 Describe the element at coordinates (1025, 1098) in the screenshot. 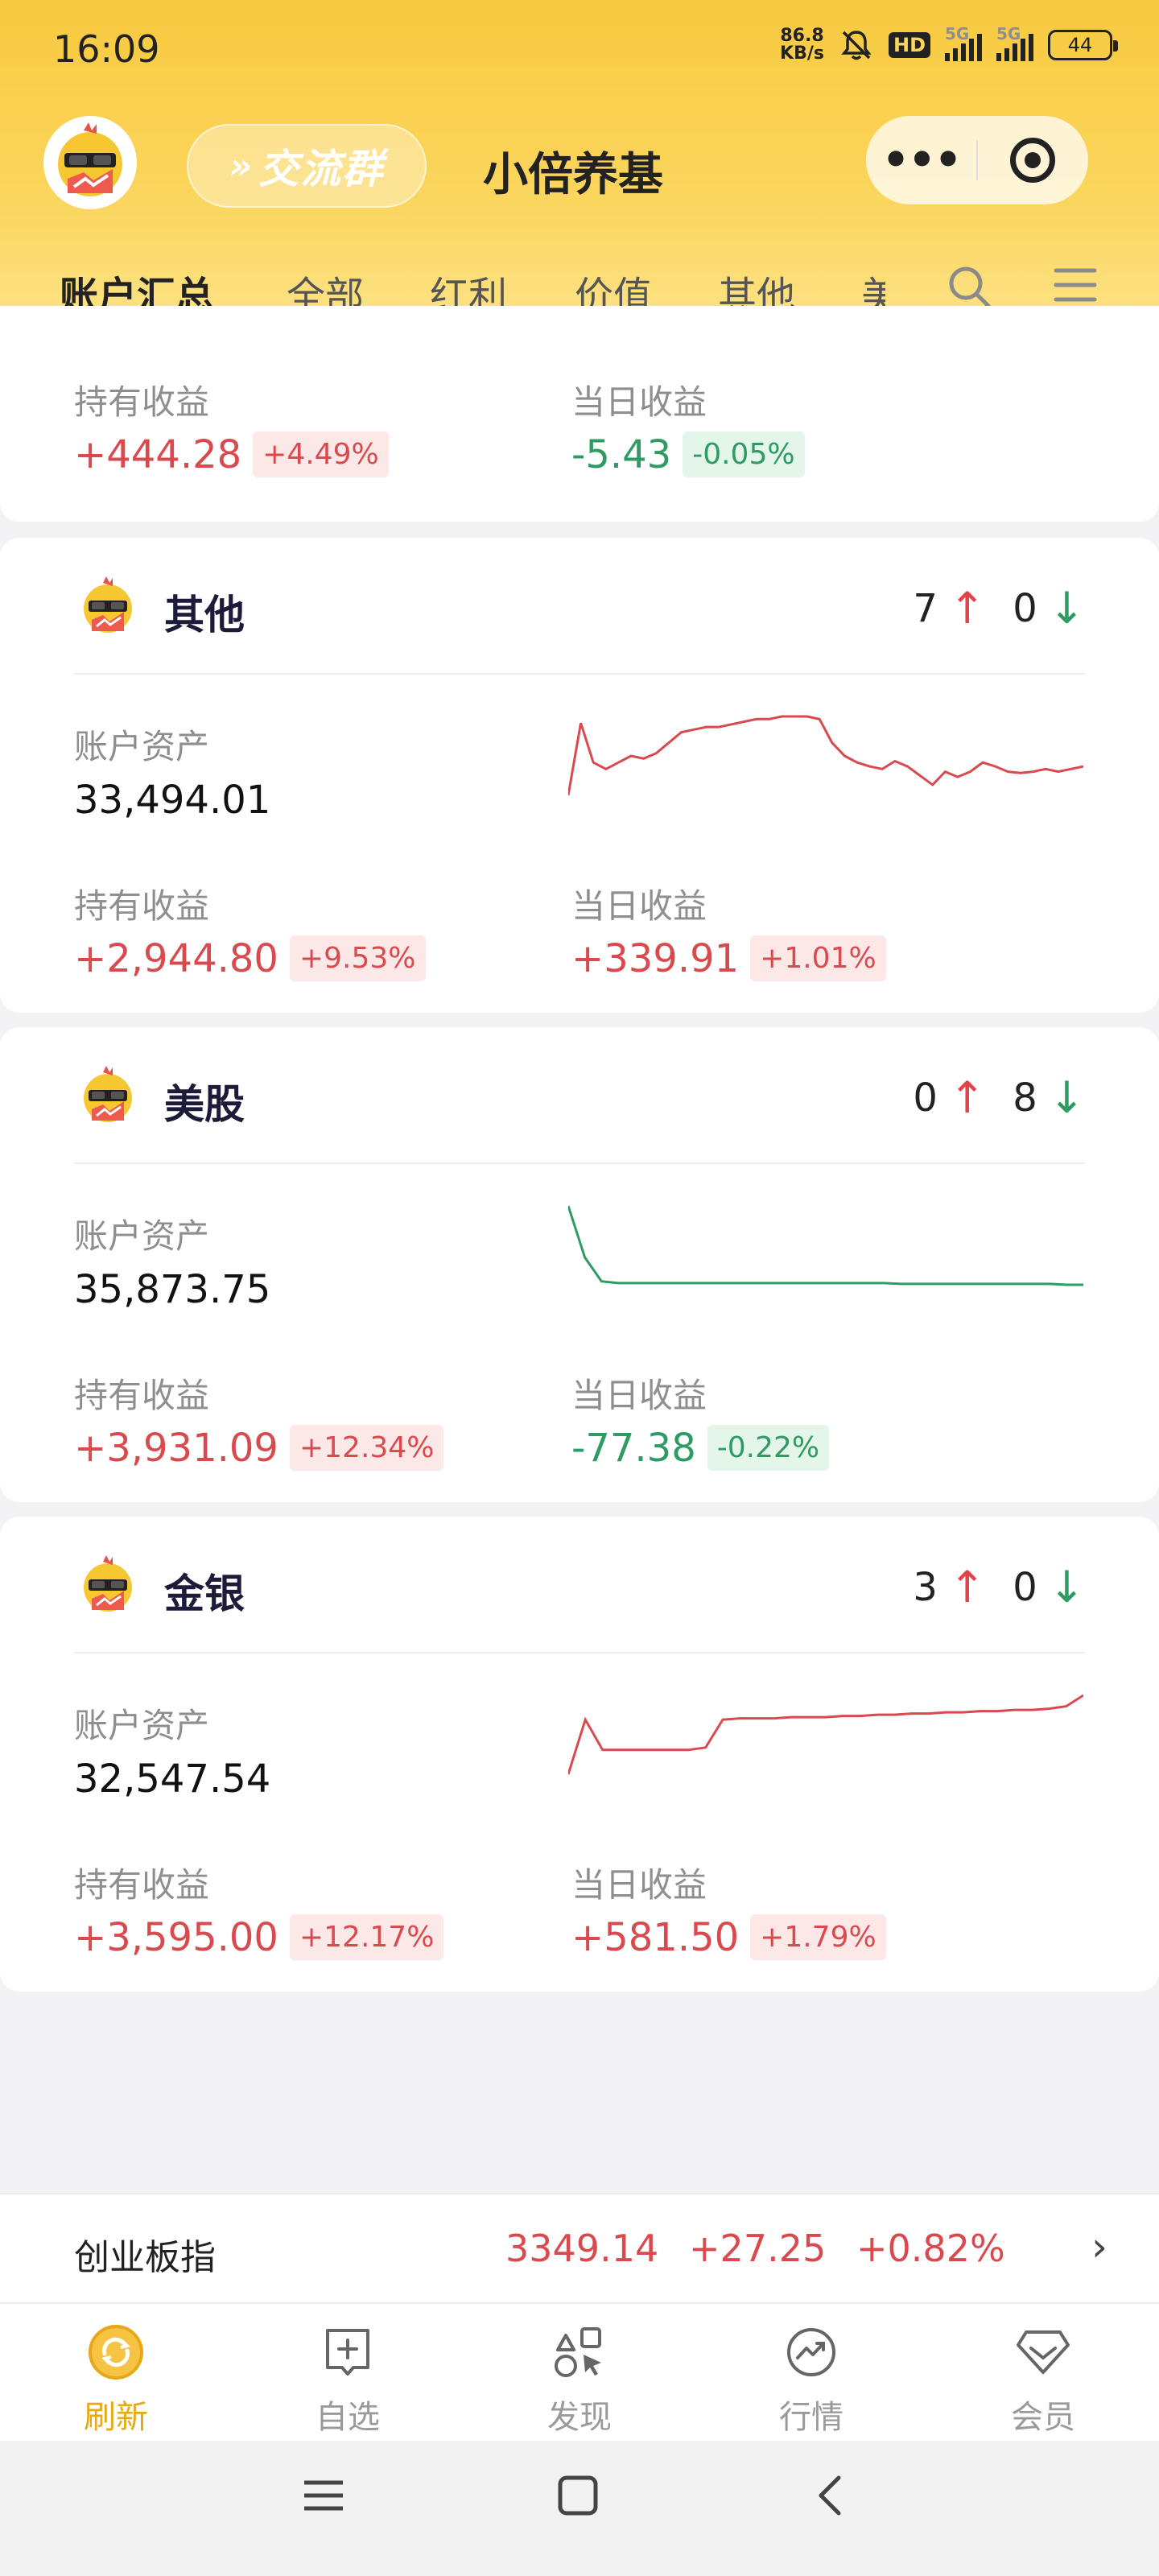

I see `fall-count: 8` at that location.